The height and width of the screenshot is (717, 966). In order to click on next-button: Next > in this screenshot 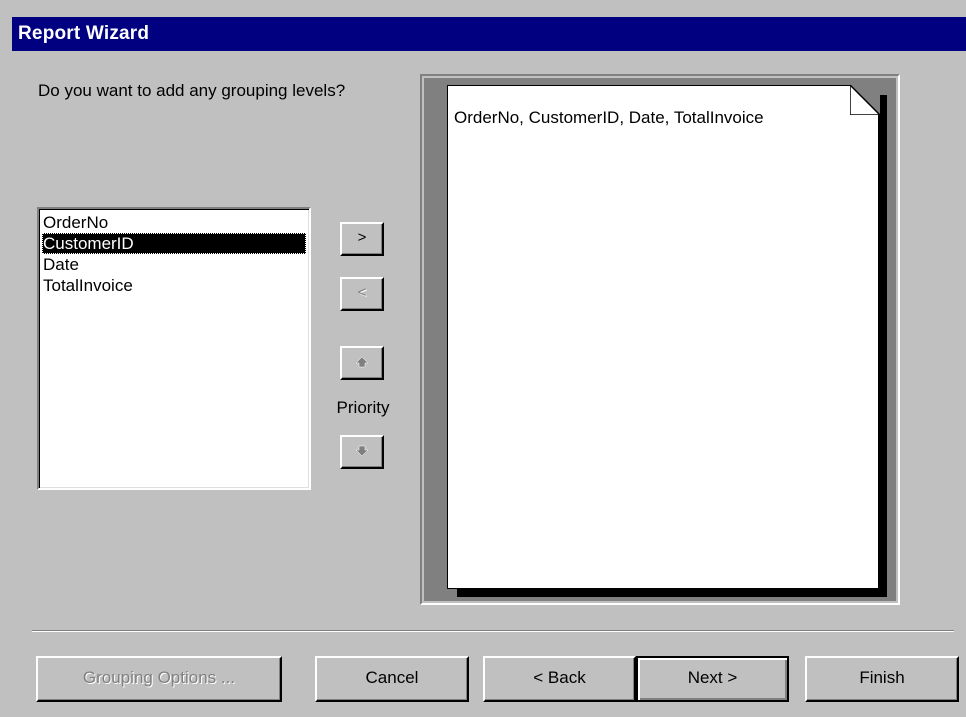, I will do `click(712, 679)`.